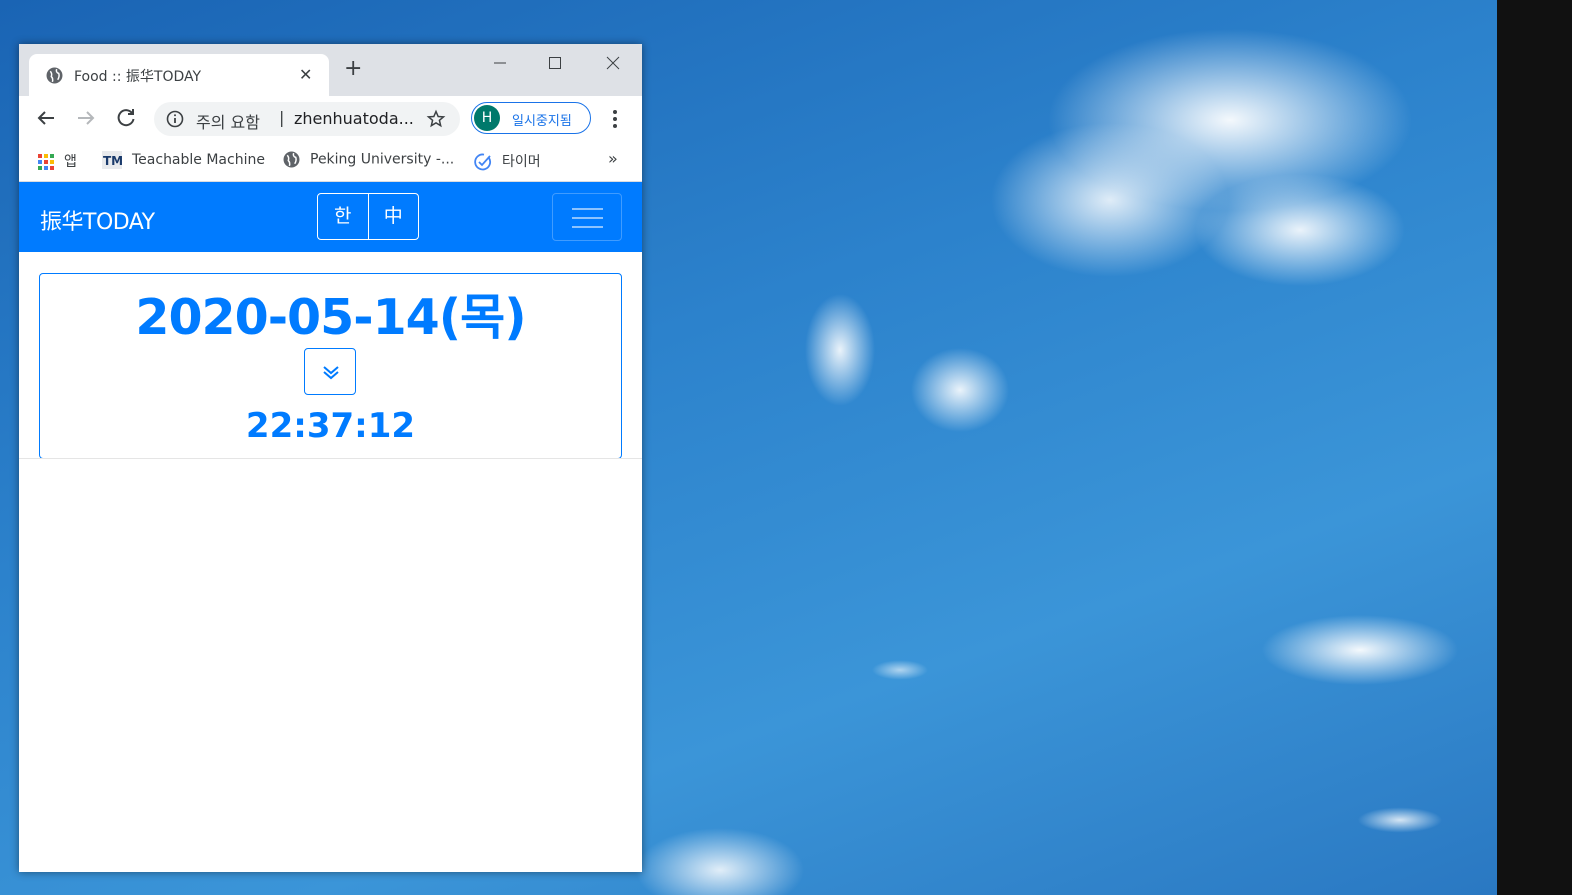 The width and height of the screenshot is (1572, 895). Describe the element at coordinates (343, 216) in the screenshot. I see `lang-korean-button: 한` at that location.